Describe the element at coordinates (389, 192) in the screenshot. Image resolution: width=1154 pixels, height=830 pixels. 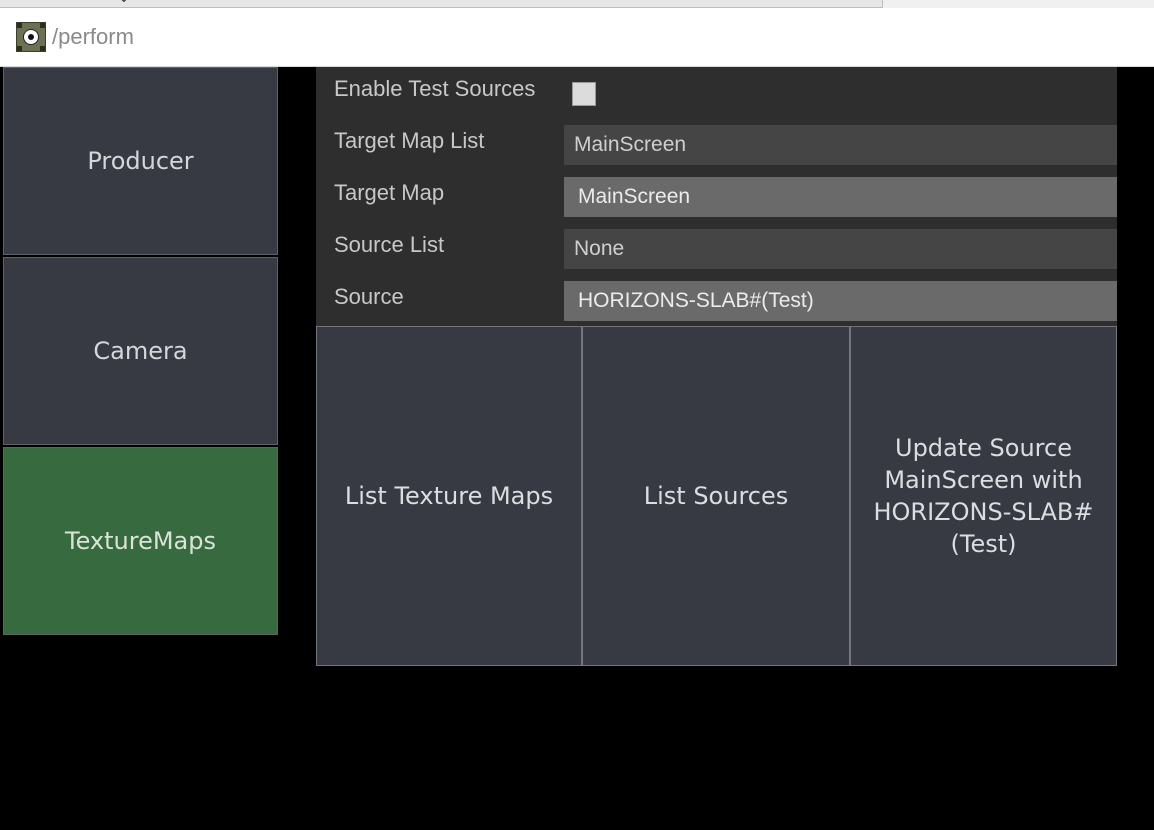
I see `target-map-label: Target Map` at that location.